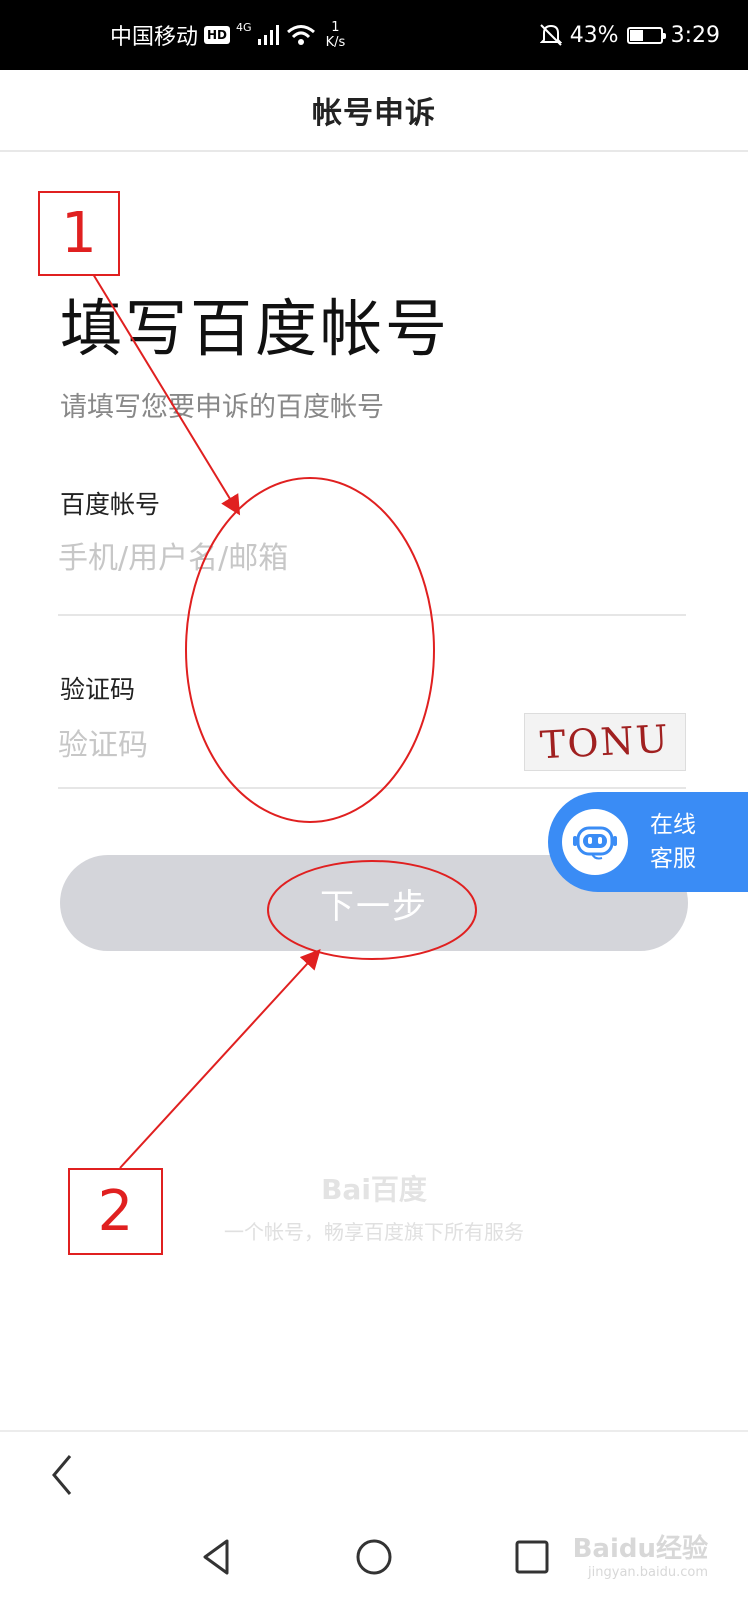 This screenshot has height=1600, width=748. I want to click on mute-bell-icon, so click(550, 35).